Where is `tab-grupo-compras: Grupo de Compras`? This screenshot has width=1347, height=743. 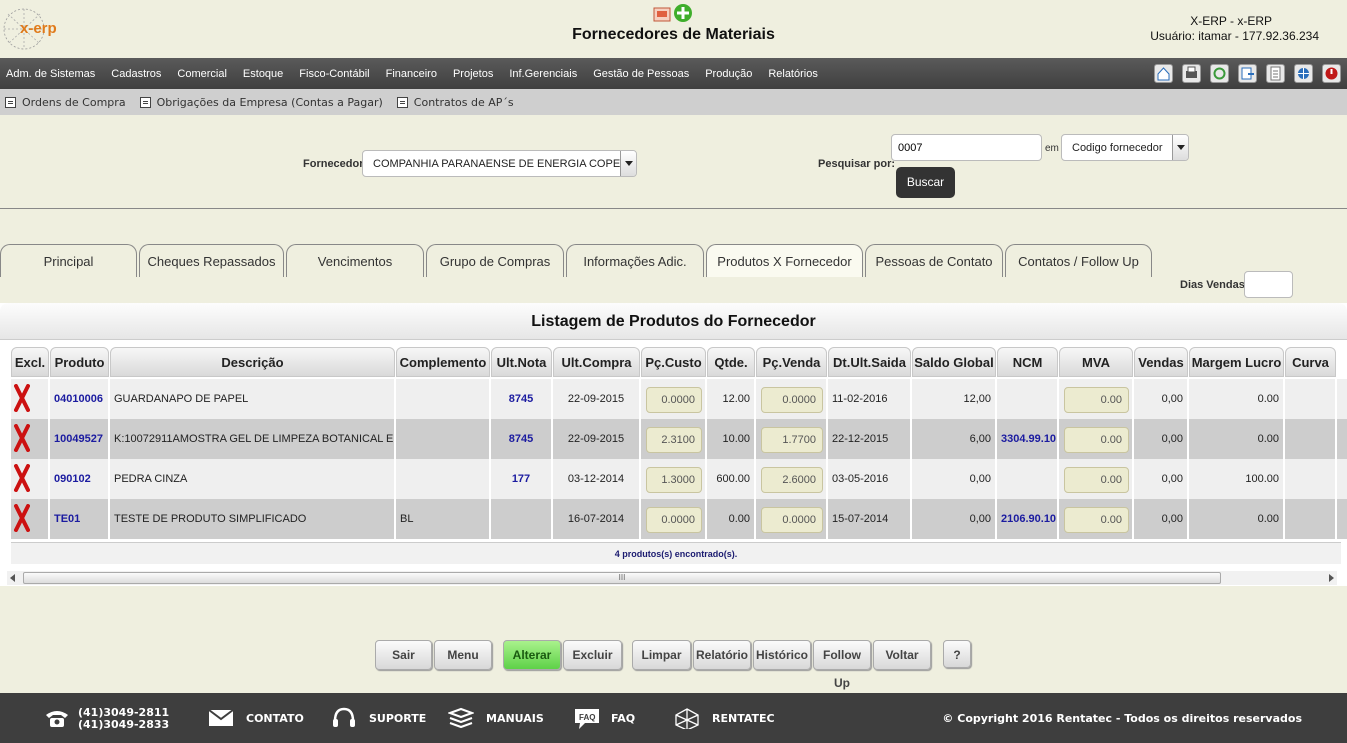
tab-grupo-compras: Grupo de Compras is located at coordinates (495, 260).